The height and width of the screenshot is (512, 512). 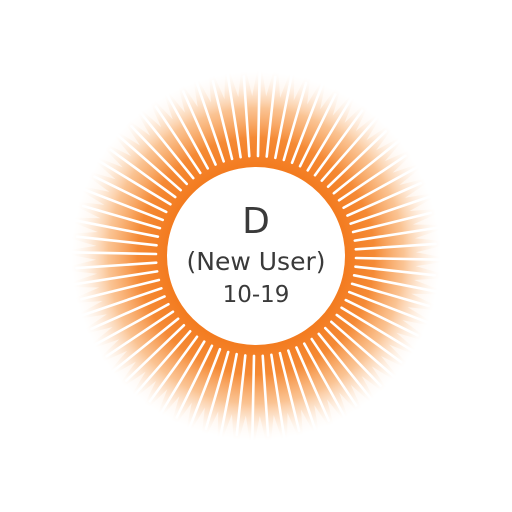 I want to click on user-status: (New User), so click(x=256, y=261).